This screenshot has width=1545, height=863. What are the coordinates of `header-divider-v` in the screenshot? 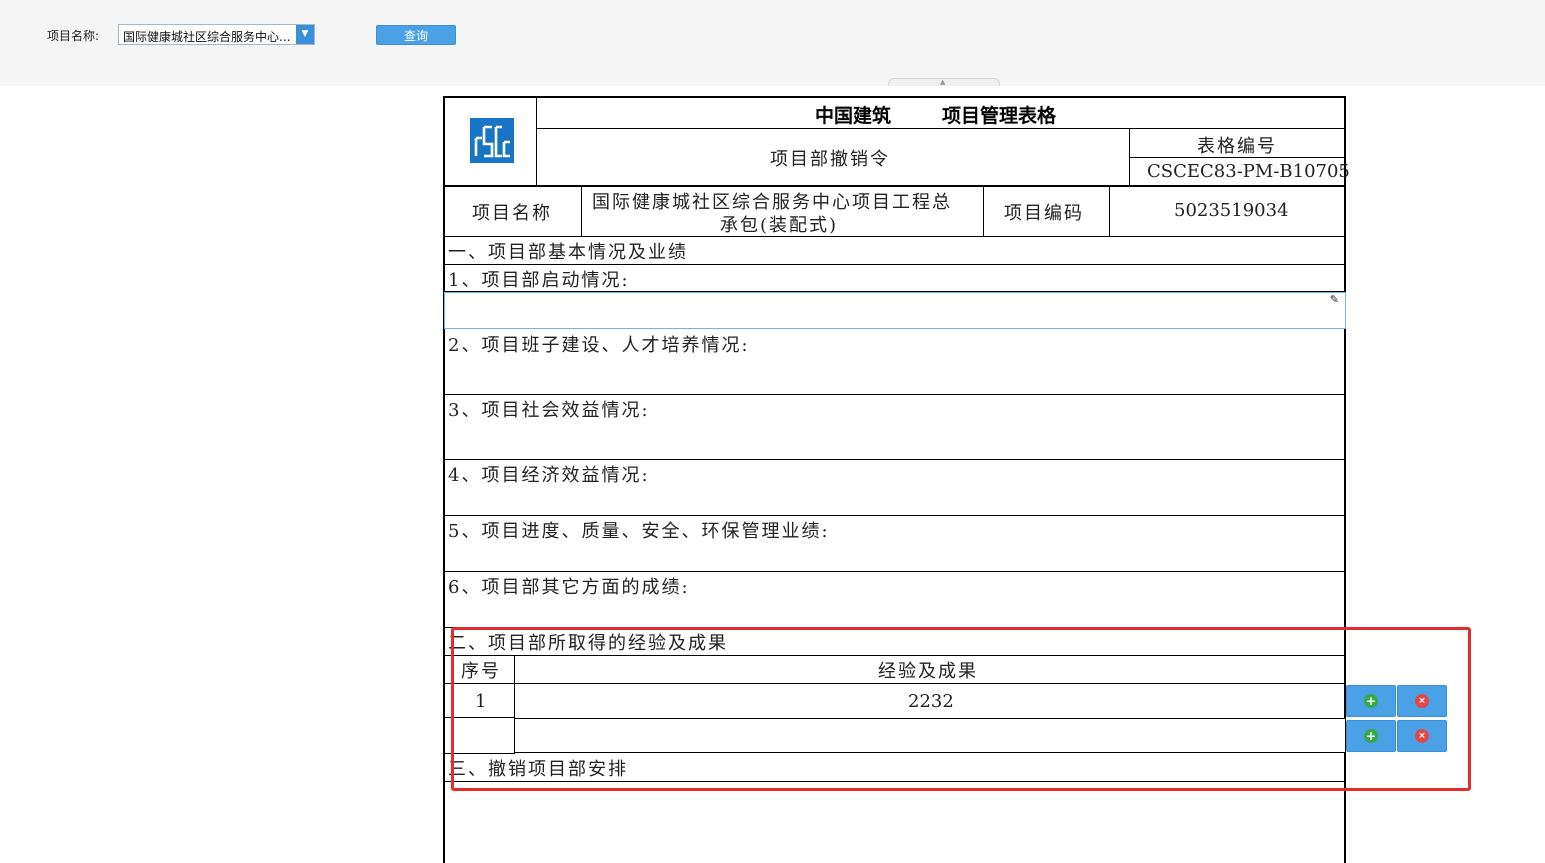 It's located at (536, 141).